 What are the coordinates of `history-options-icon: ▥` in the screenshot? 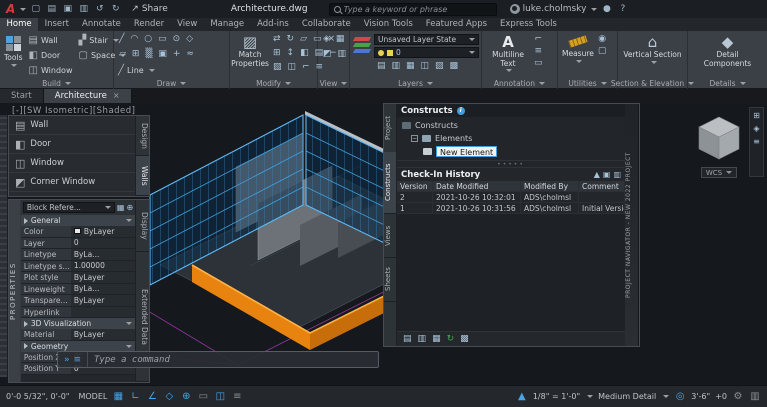 It's located at (617, 174).